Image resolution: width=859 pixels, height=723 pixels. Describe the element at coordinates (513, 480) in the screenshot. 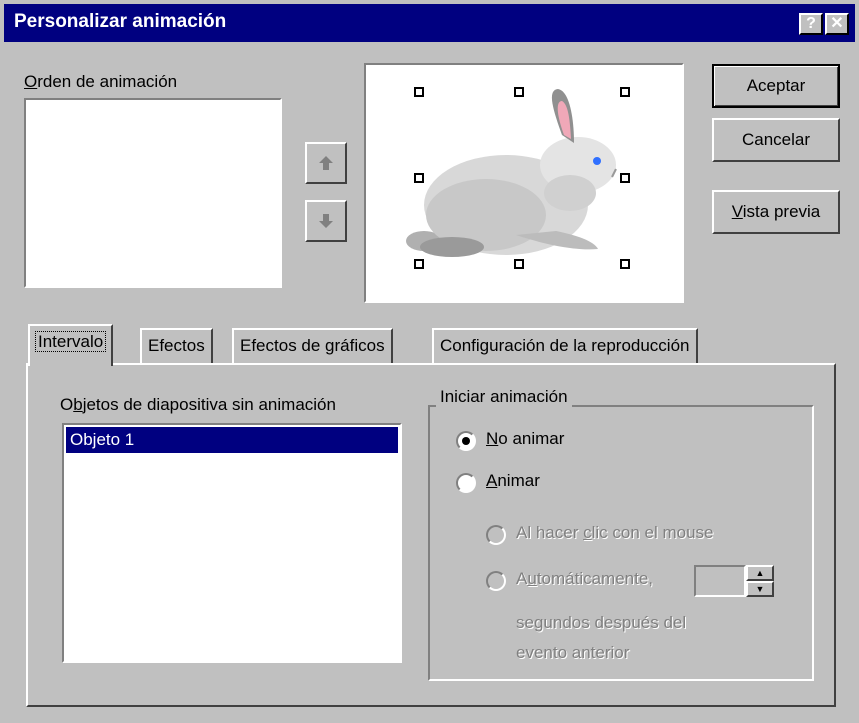

I see `animate-label: Animar` at that location.